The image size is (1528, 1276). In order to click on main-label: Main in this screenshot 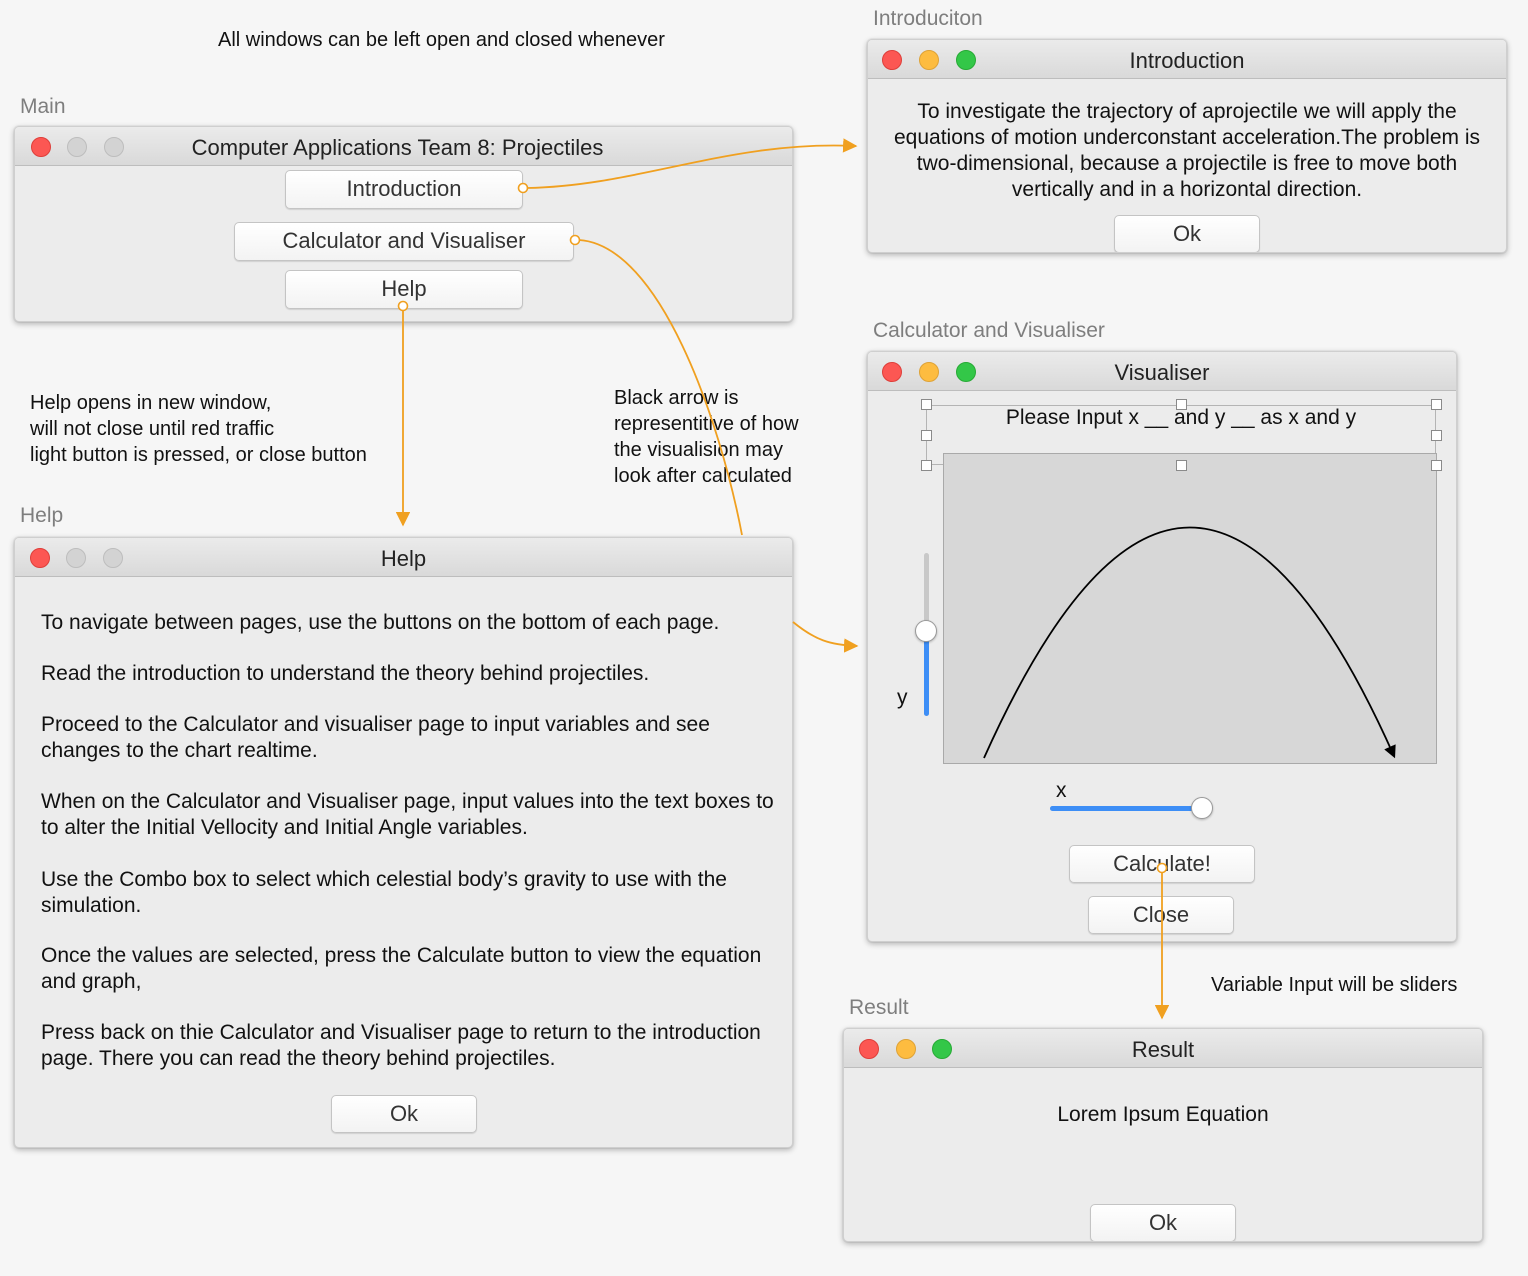, I will do `click(43, 106)`.